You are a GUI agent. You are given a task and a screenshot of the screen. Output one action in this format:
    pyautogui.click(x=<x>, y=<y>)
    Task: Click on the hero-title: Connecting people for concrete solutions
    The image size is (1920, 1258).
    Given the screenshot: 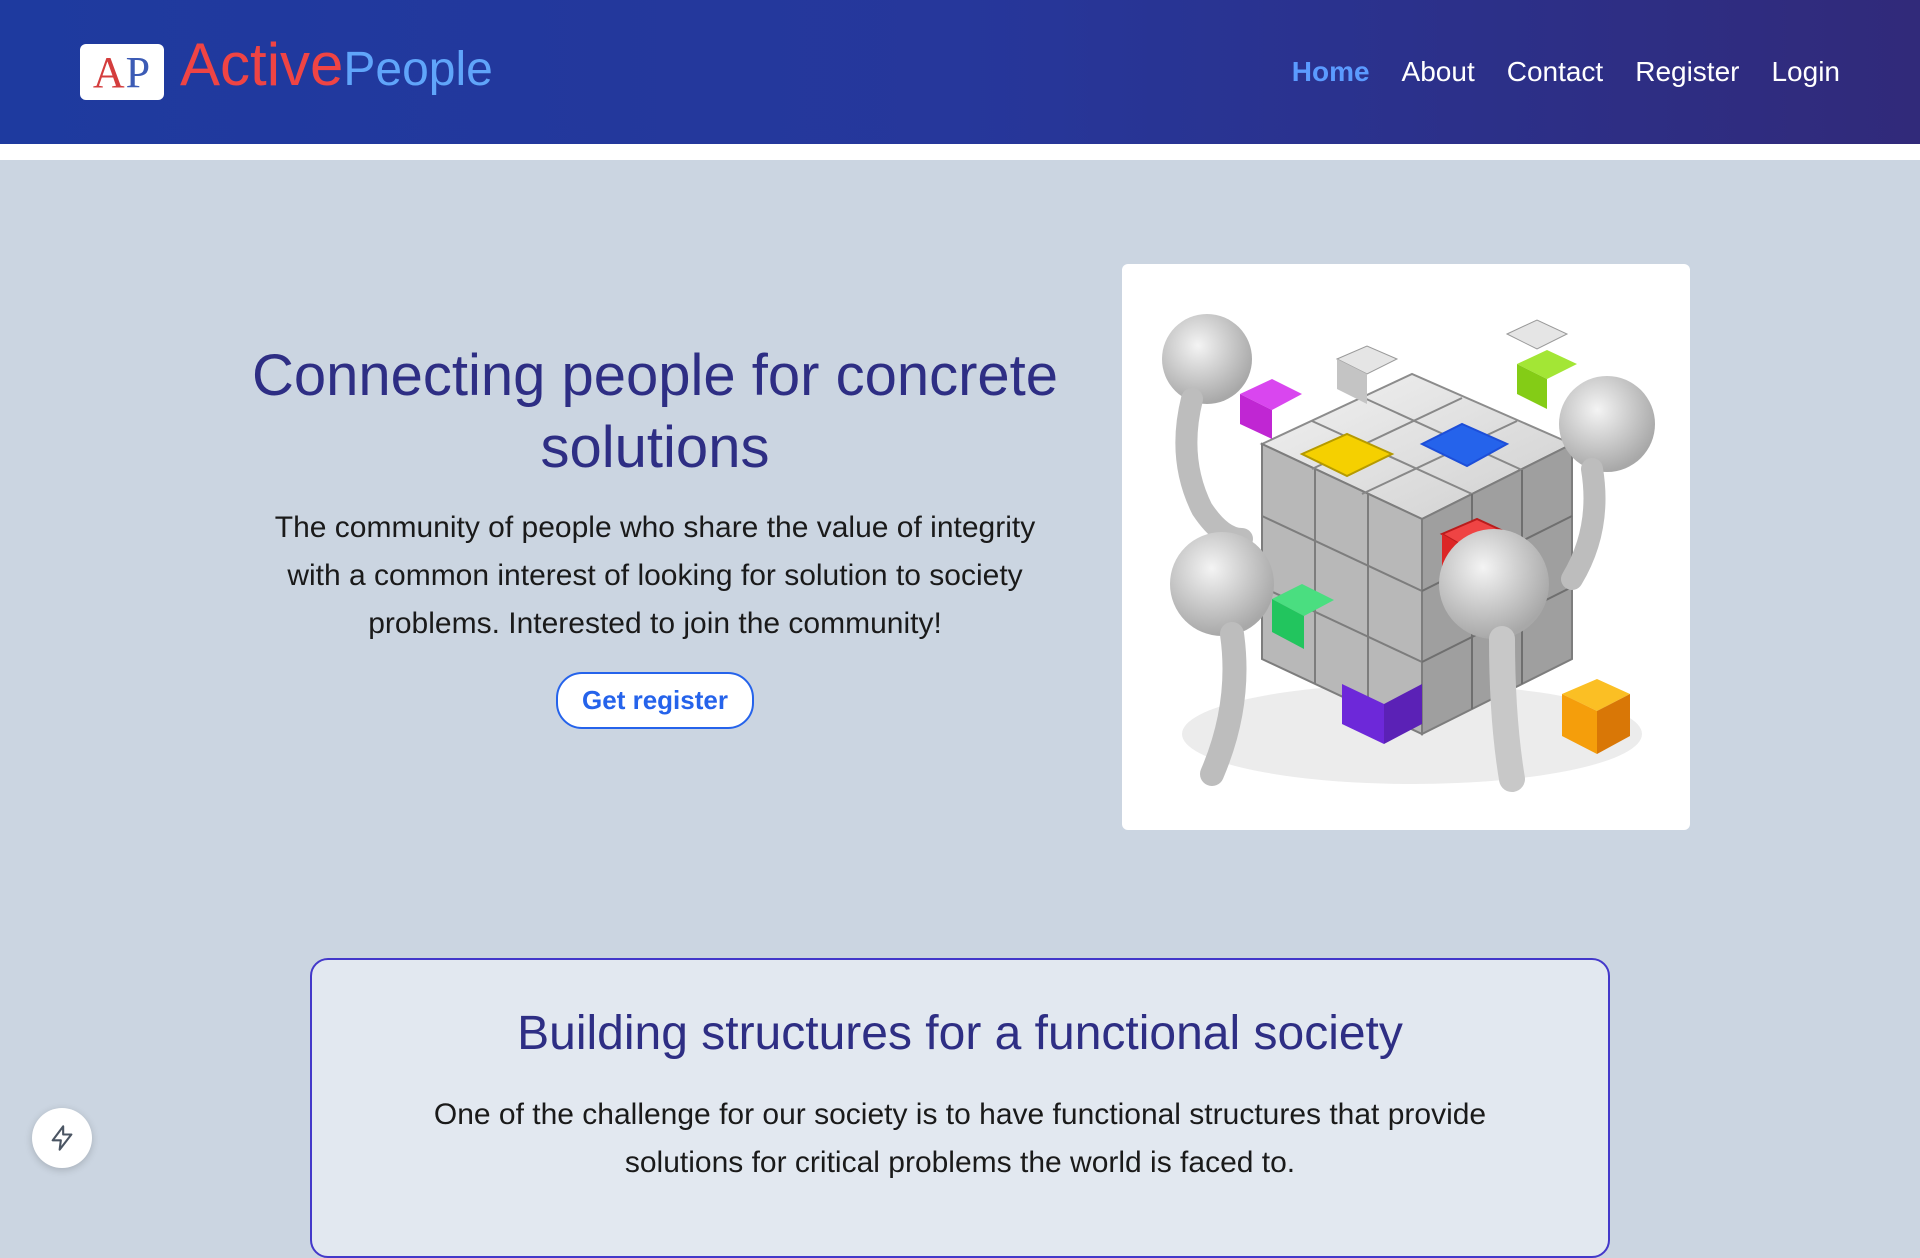 What is the action you would take?
    pyautogui.click(x=655, y=411)
    